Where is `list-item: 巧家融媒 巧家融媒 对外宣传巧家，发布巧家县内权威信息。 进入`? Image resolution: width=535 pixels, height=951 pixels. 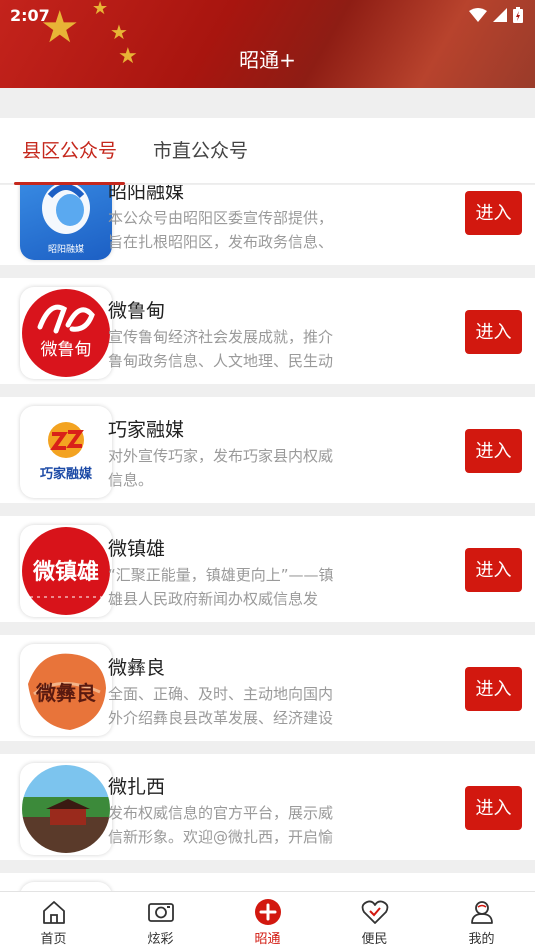 list-item: 巧家融媒 巧家融媒 对外宣传巧家，发布巧家县内权威信息。 进入 is located at coordinates (267, 450).